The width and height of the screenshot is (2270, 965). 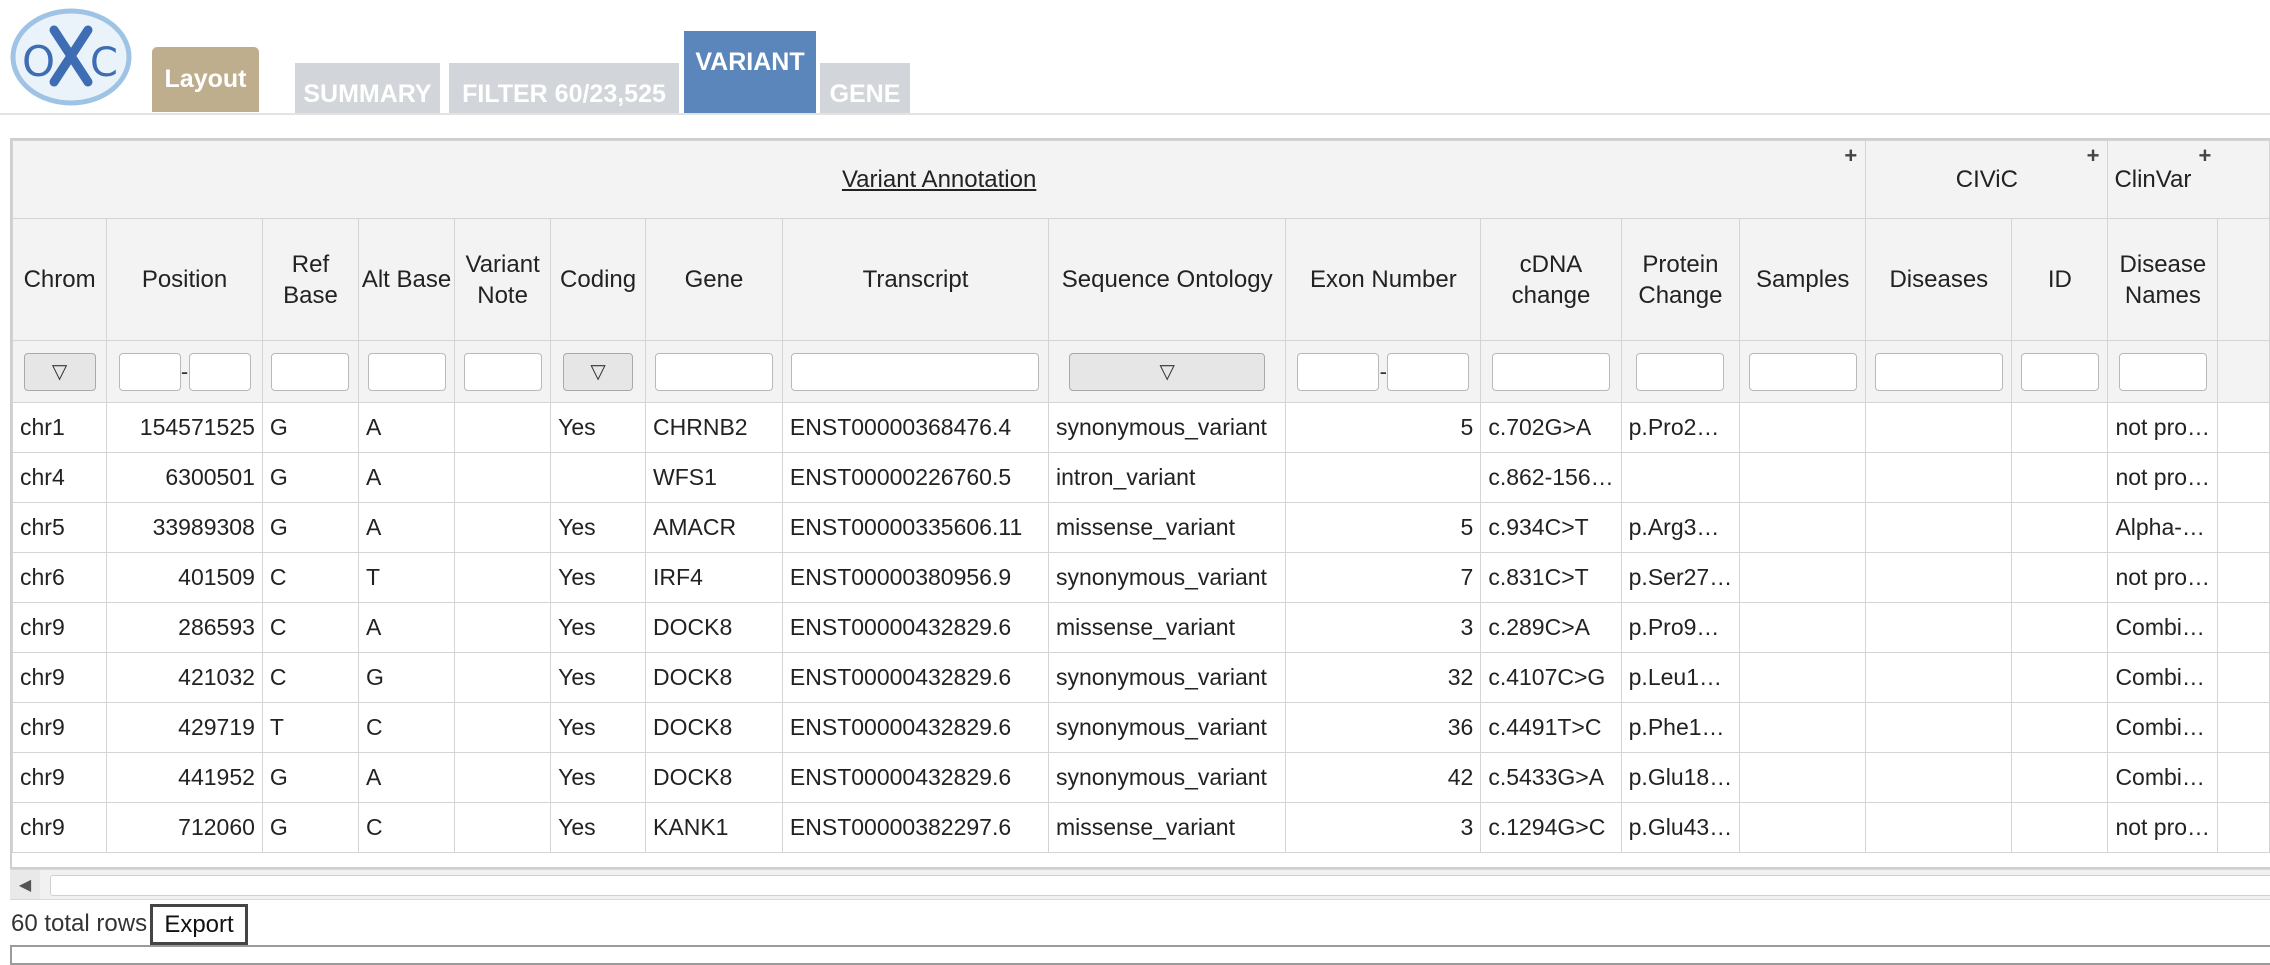 I want to click on filter-exon-min, so click(x=1338, y=371).